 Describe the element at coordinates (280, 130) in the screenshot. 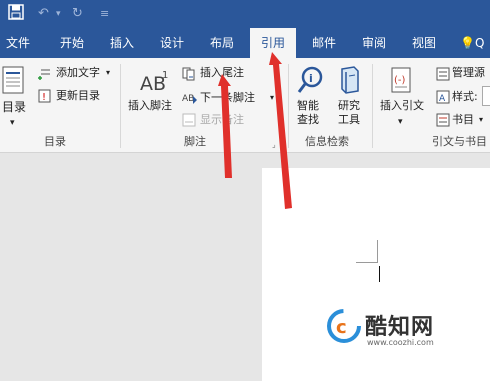

I see `arrow-right` at that location.